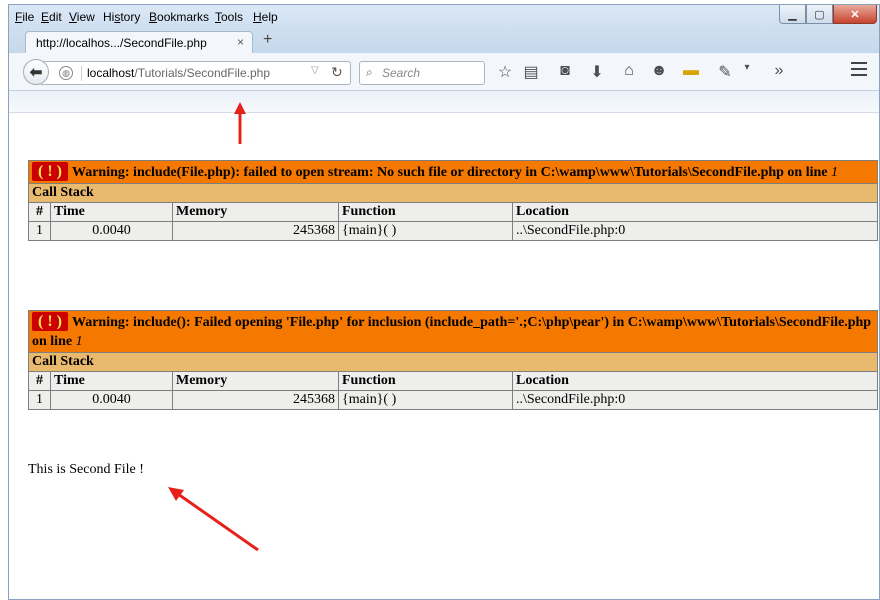 The height and width of the screenshot is (600, 880). What do you see at coordinates (725, 72) in the screenshot?
I see `developer-tools-icon: ✎` at bounding box center [725, 72].